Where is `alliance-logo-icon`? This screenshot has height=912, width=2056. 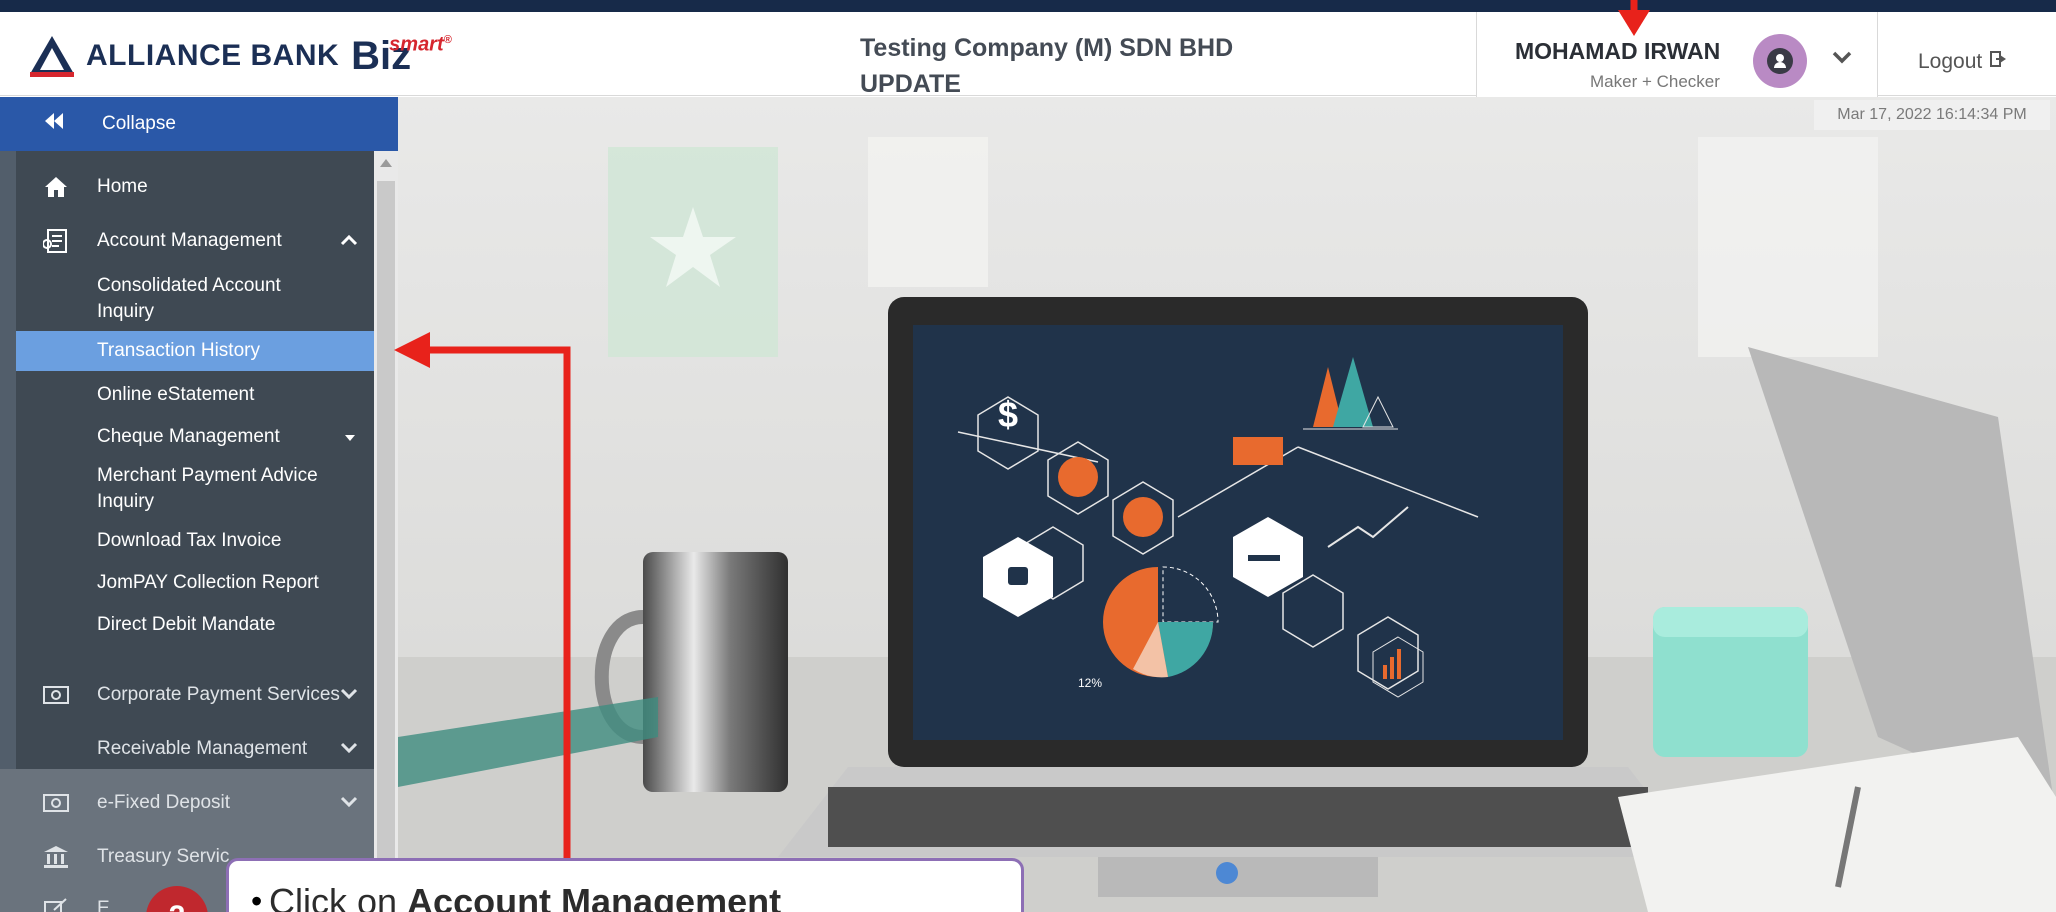
alliance-logo-icon is located at coordinates (52, 56).